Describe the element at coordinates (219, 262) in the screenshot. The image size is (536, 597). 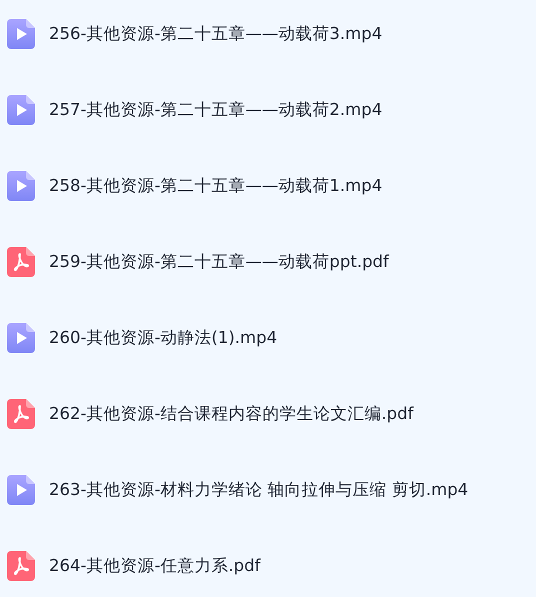
I see `file-name: 259-其他资源-第二十五章——动载荷ppt.pdf` at that location.